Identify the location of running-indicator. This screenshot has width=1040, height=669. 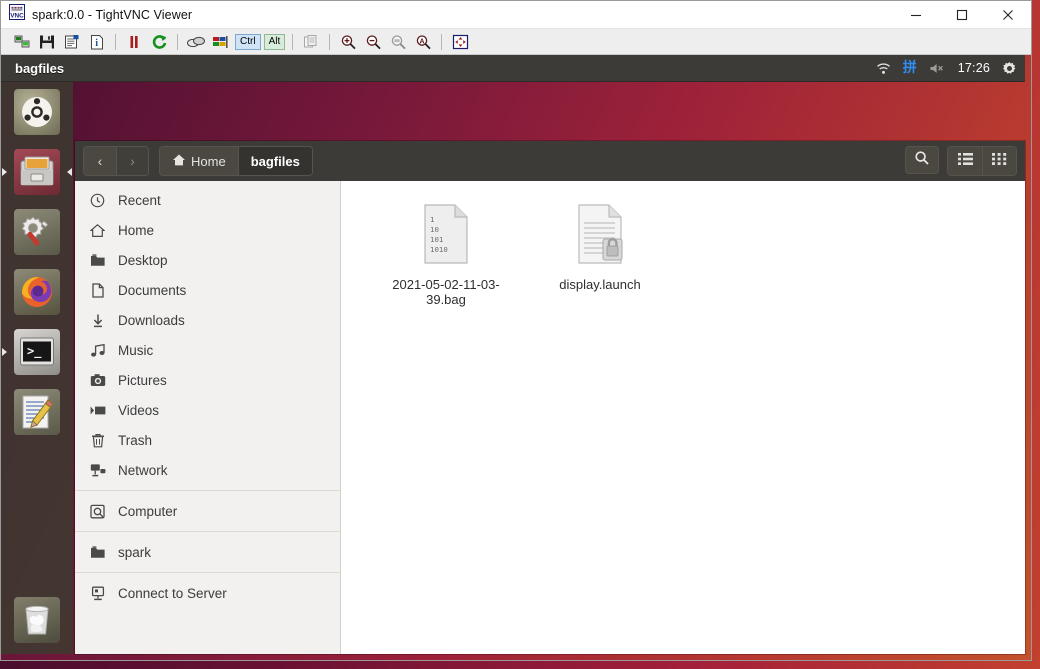
(4, 172).